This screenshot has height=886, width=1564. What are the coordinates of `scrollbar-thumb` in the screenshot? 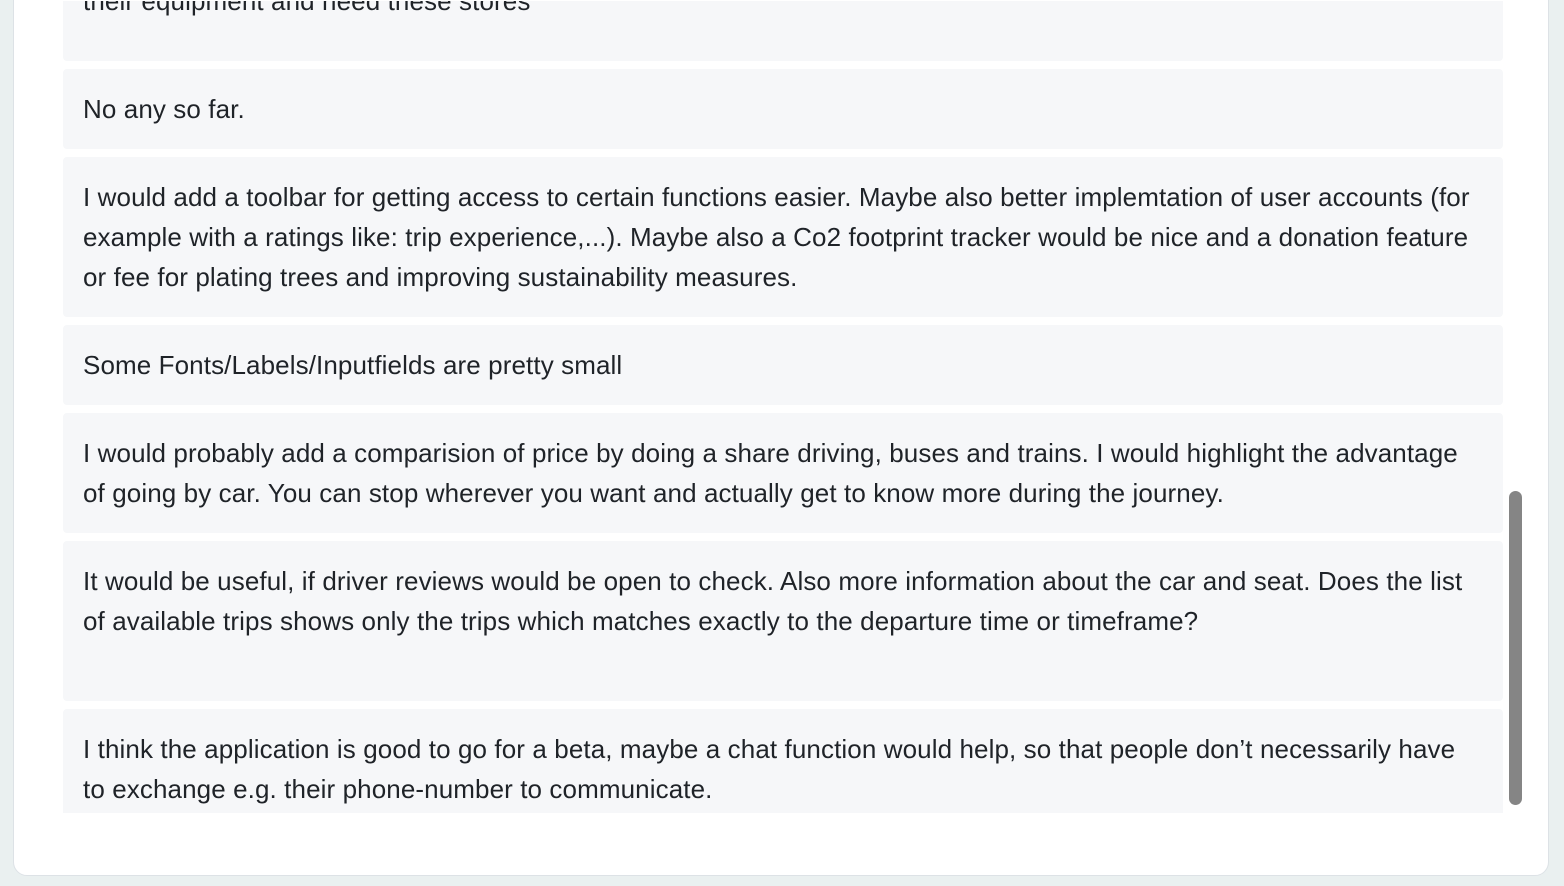 It's located at (1515, 648).